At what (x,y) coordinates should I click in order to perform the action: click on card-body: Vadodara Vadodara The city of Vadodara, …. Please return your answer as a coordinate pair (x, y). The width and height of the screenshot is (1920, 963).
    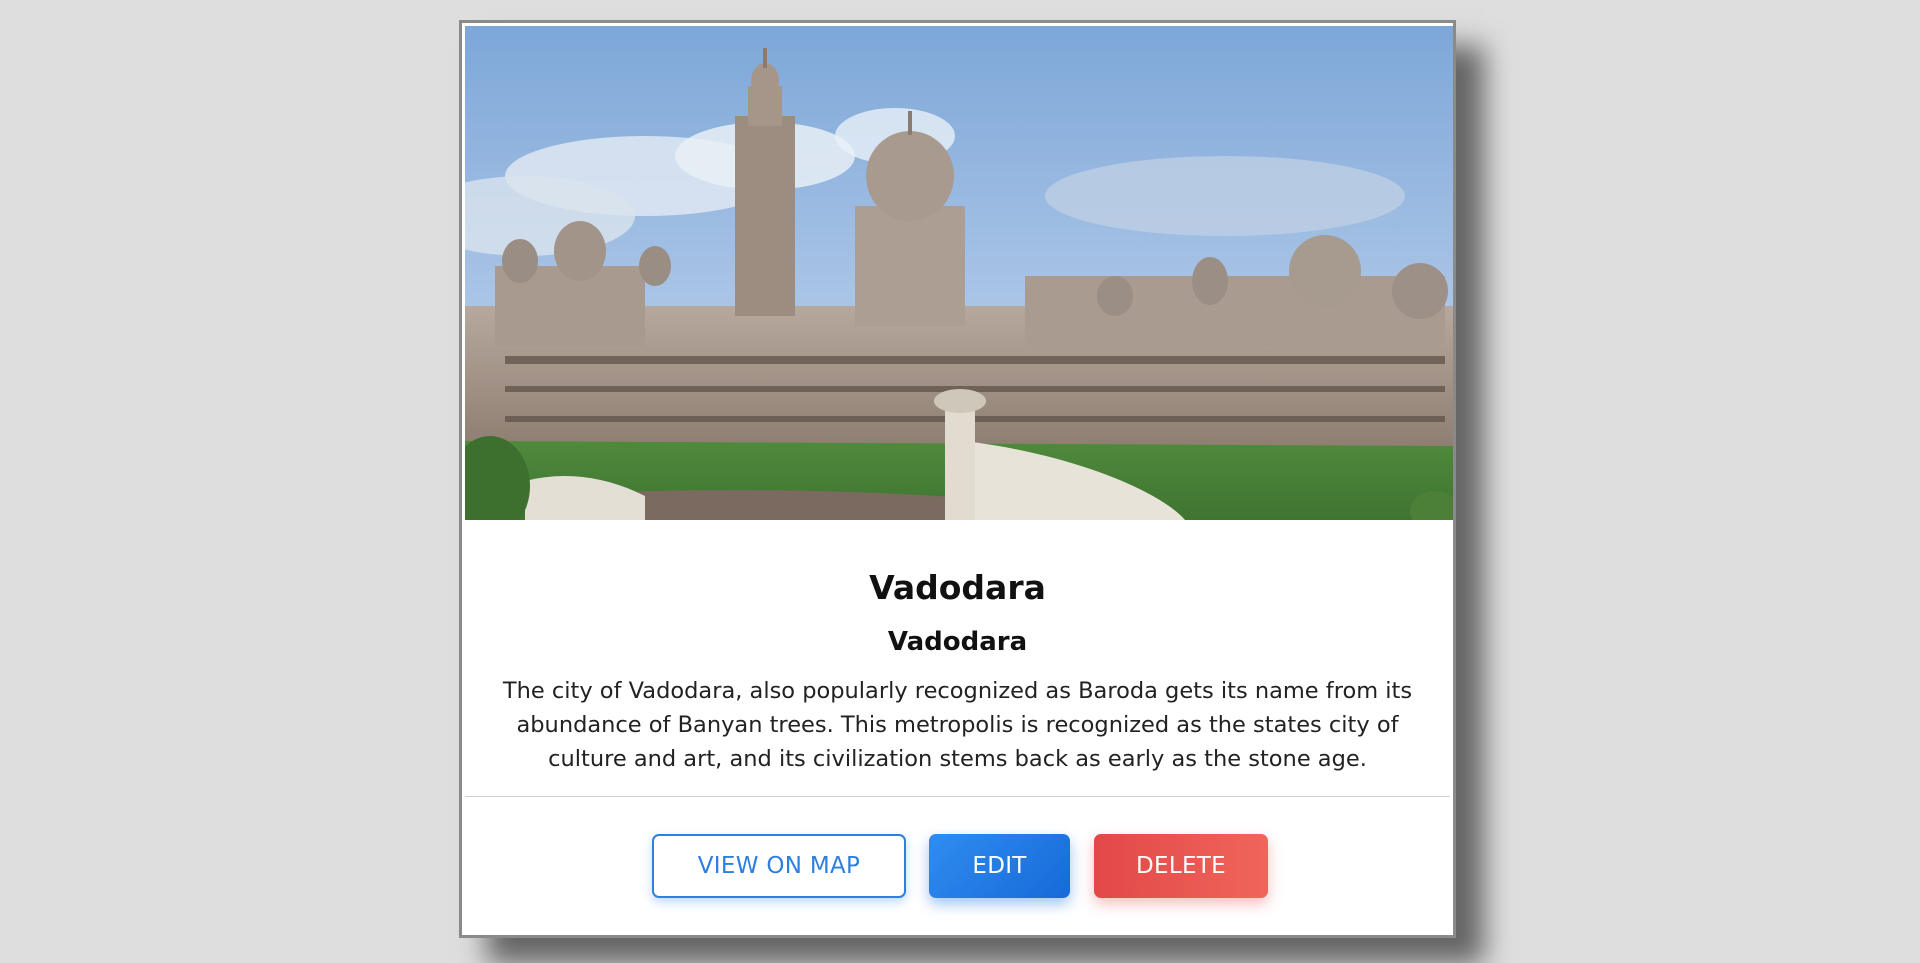
    Looking at the image, I should click on (957, 648).